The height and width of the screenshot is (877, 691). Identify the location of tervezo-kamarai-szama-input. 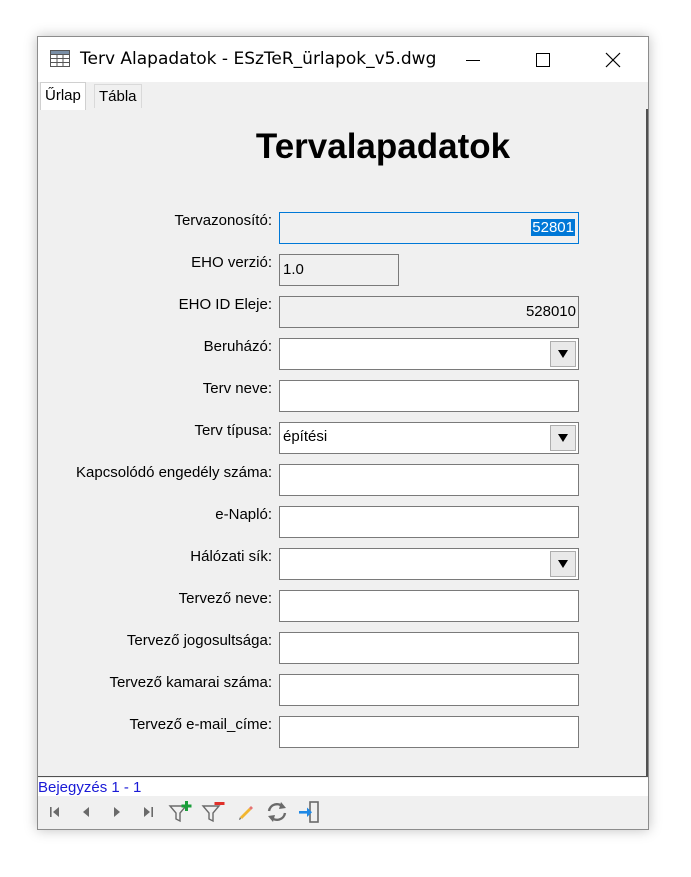
(429, 690).